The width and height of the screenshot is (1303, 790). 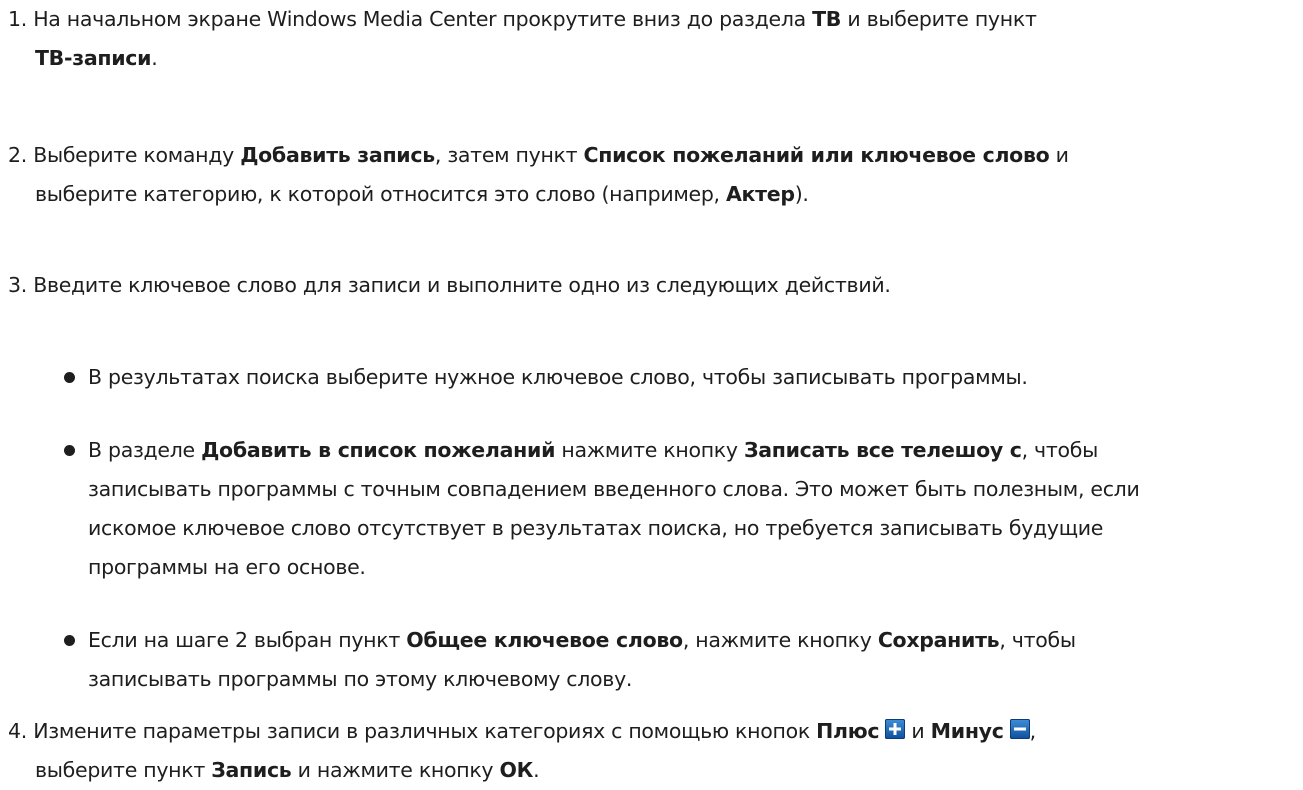 I want to click on step-2-item-wishlist: Список пожеланий или ключевое слово, so click(x=816, y=155).